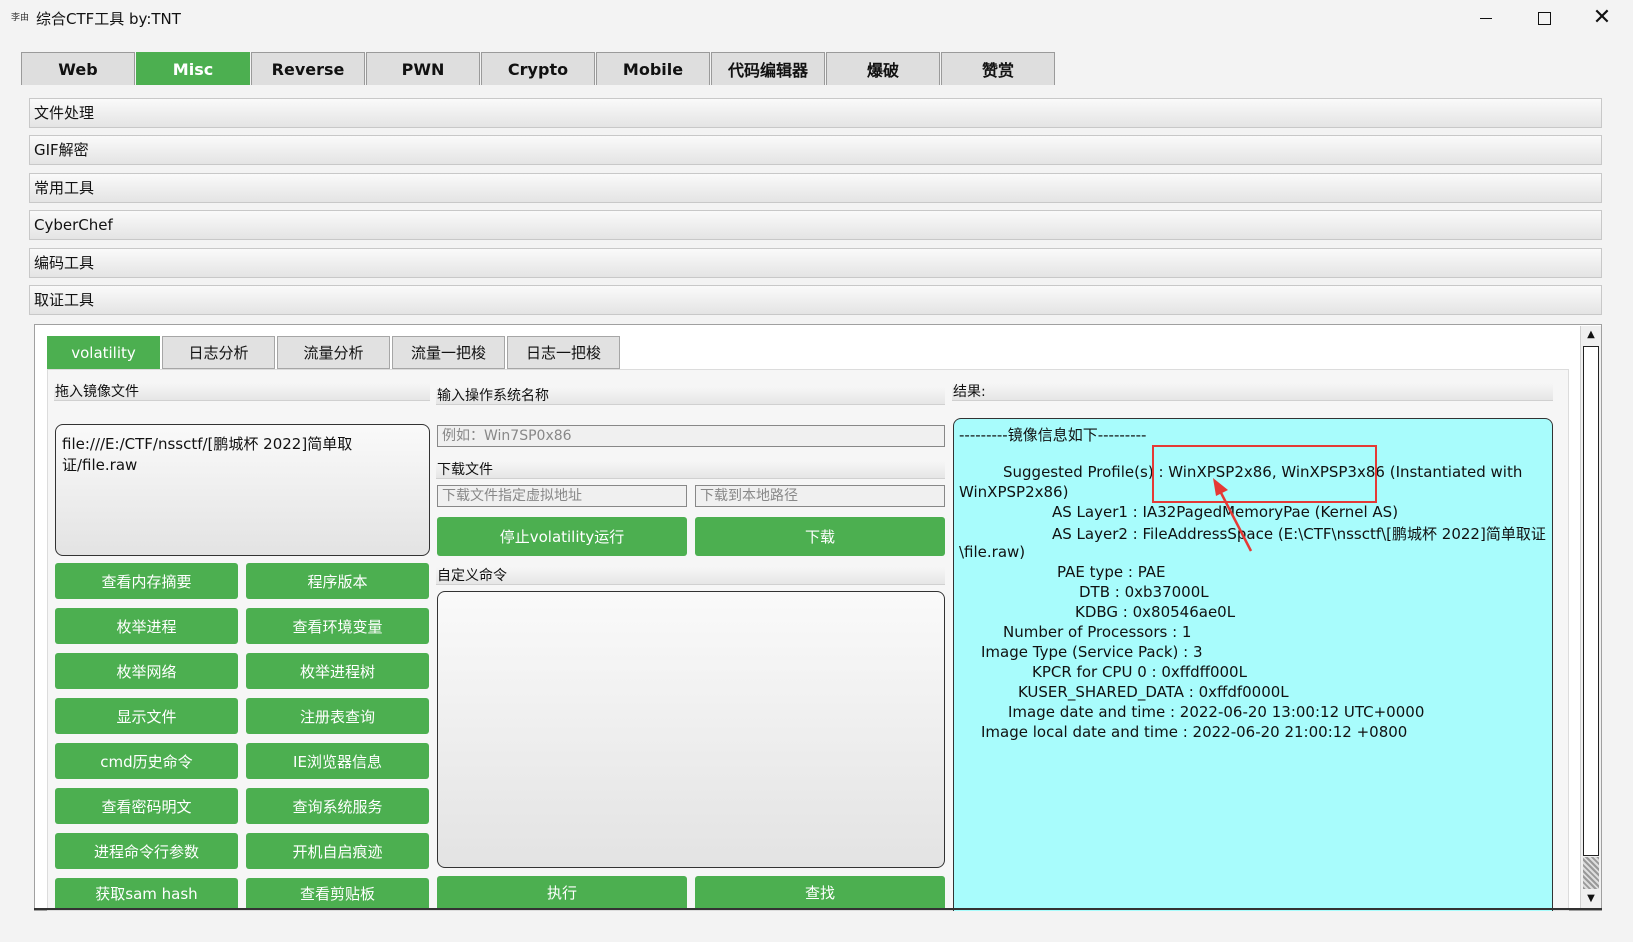 Image resolution: width=1633 pixels, height=942 pixels. What do you see at coordinates (969, 392) in the screenshot?
I see `result-label: 结果:` at bounding box center [969, 392].